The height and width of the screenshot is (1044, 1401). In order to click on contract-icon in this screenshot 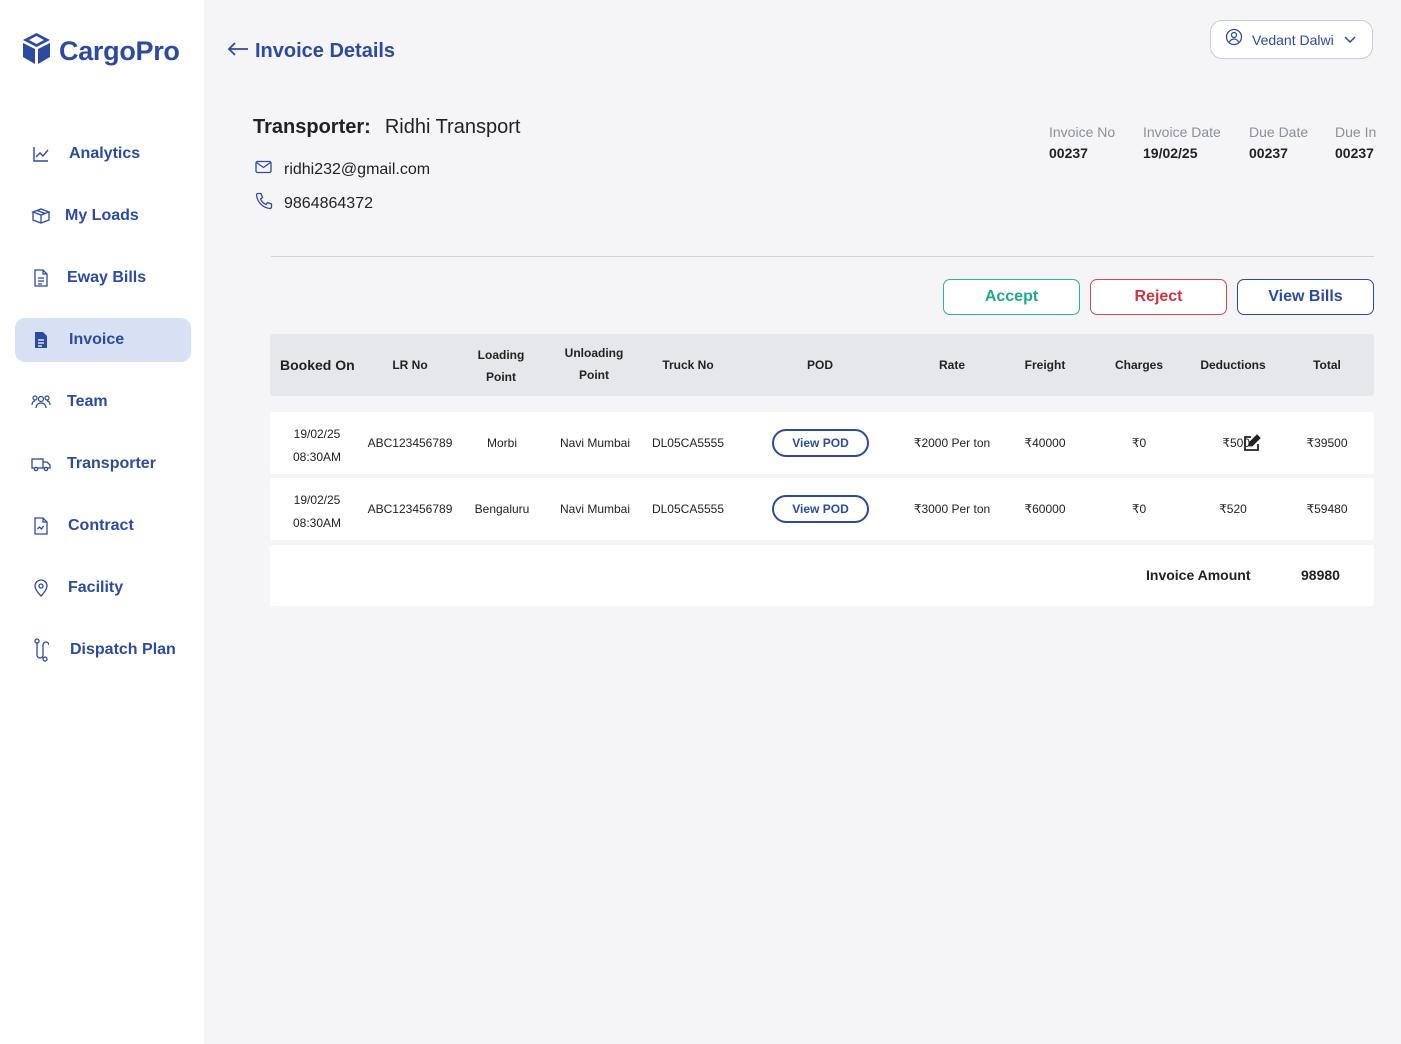, I will do `click(41, 526)`.